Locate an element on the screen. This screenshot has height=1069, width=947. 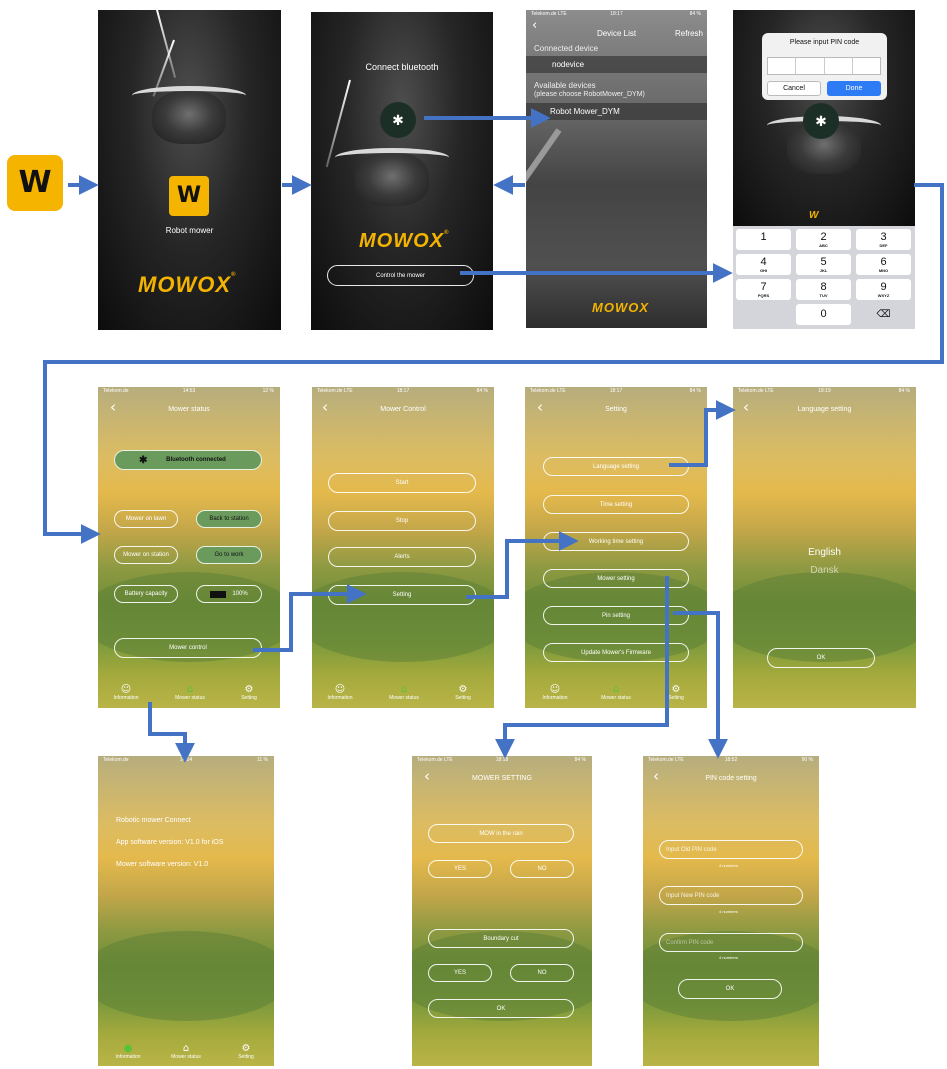
key-7: 7 PQRS is located at coordinates (763, 289).